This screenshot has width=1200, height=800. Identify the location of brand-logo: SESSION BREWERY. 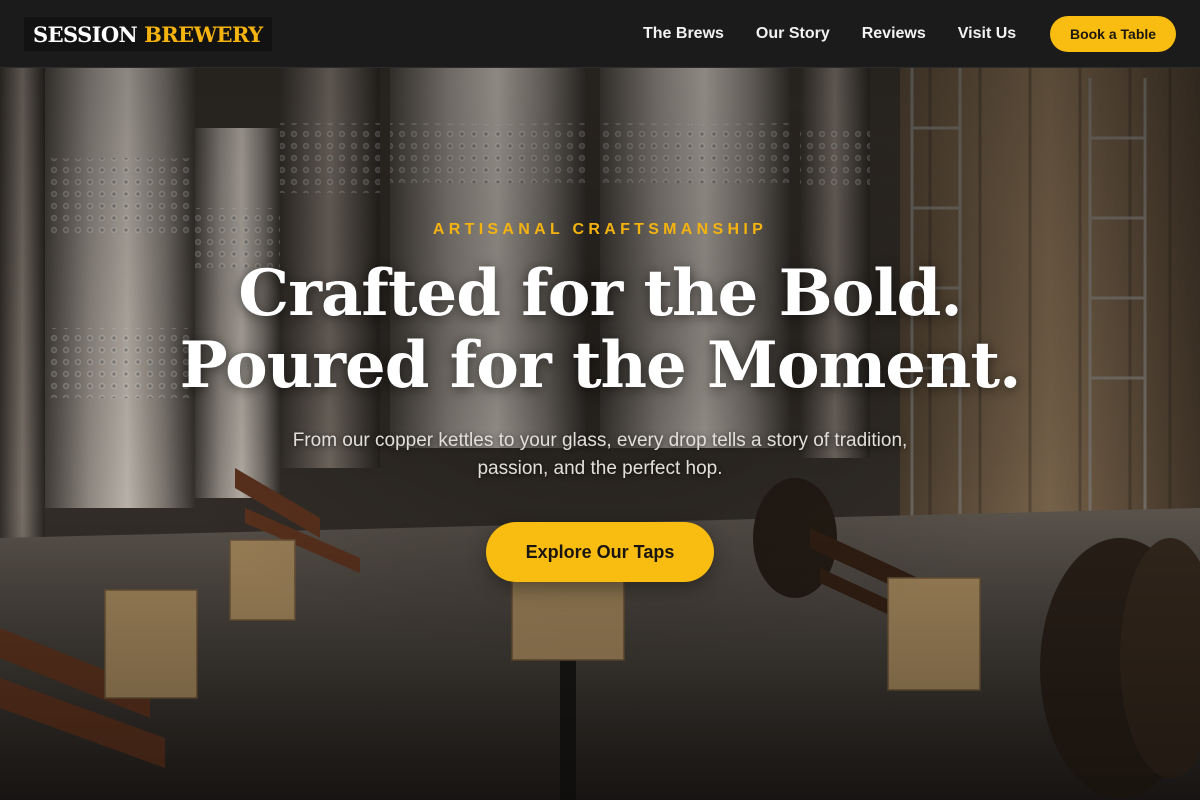
(148, 34).